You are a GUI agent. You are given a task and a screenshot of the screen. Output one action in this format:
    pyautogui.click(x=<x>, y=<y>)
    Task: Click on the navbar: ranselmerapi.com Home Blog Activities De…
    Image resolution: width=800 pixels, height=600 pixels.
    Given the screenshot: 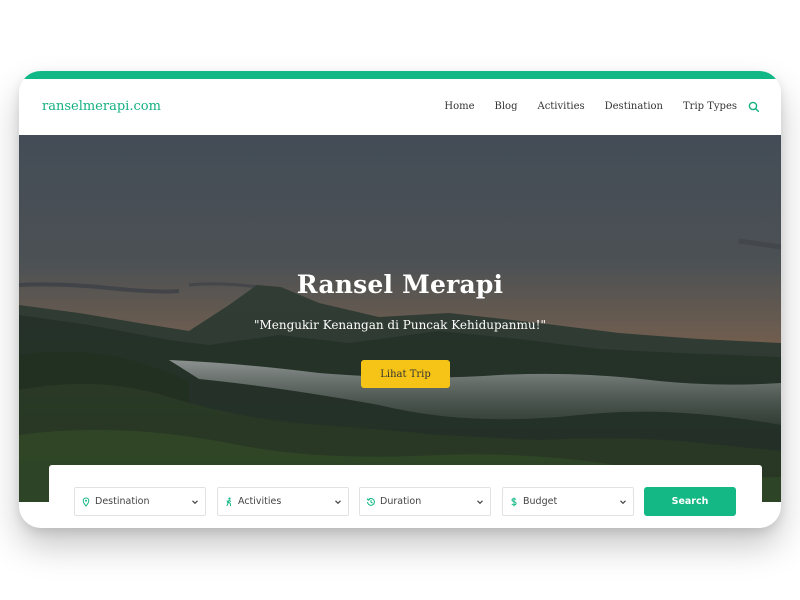 What is the action you would take?
    pyautogui.click(x=400, y=107)
    